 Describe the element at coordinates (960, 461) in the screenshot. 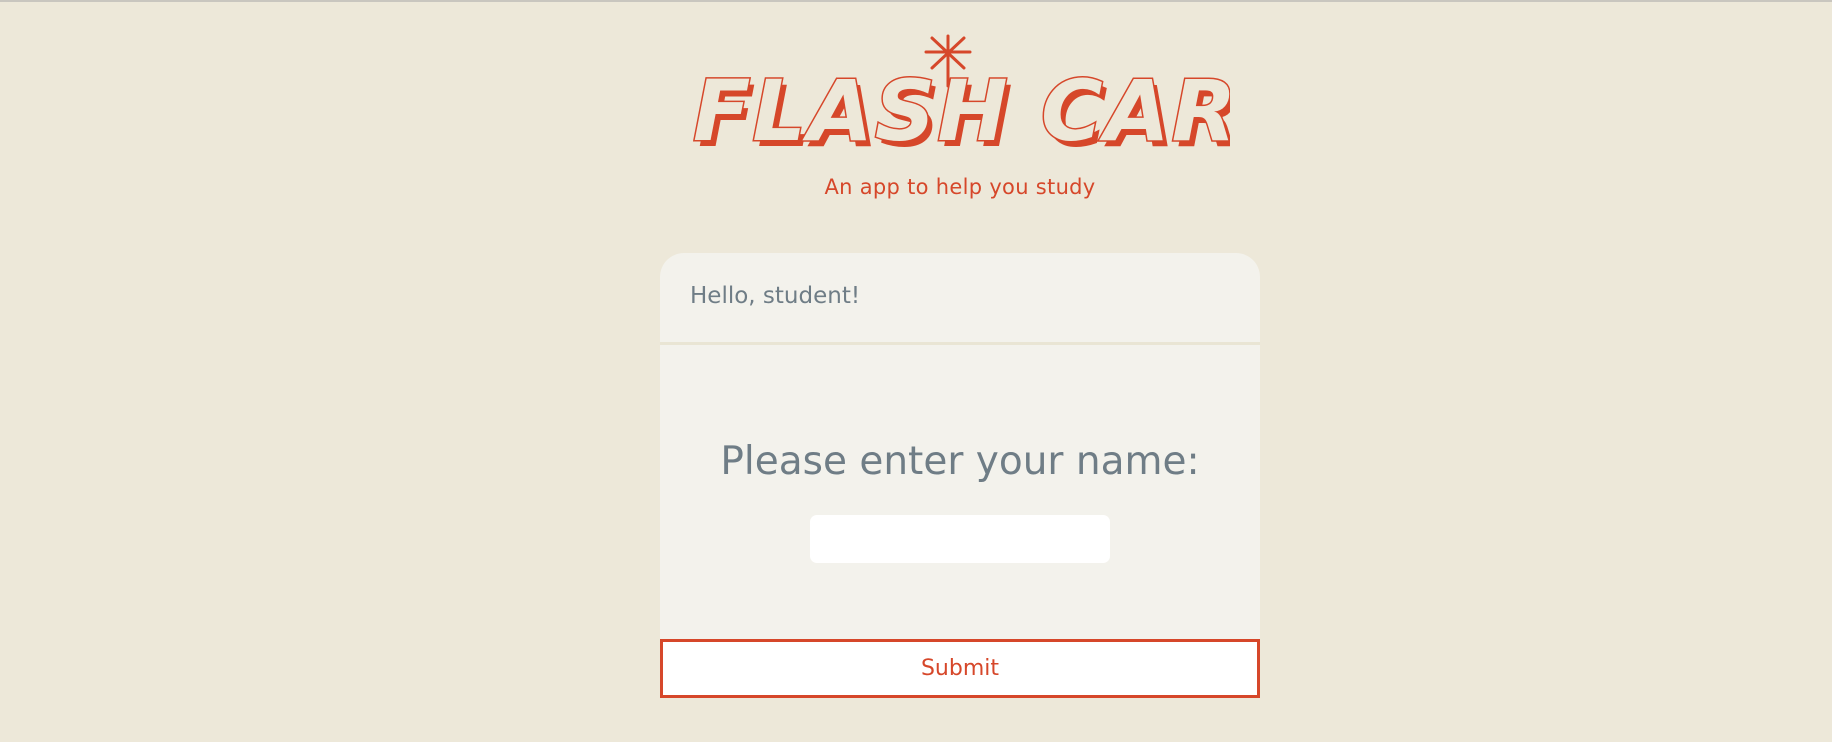

I see `name-prompt: Please enter your name:` at that location.